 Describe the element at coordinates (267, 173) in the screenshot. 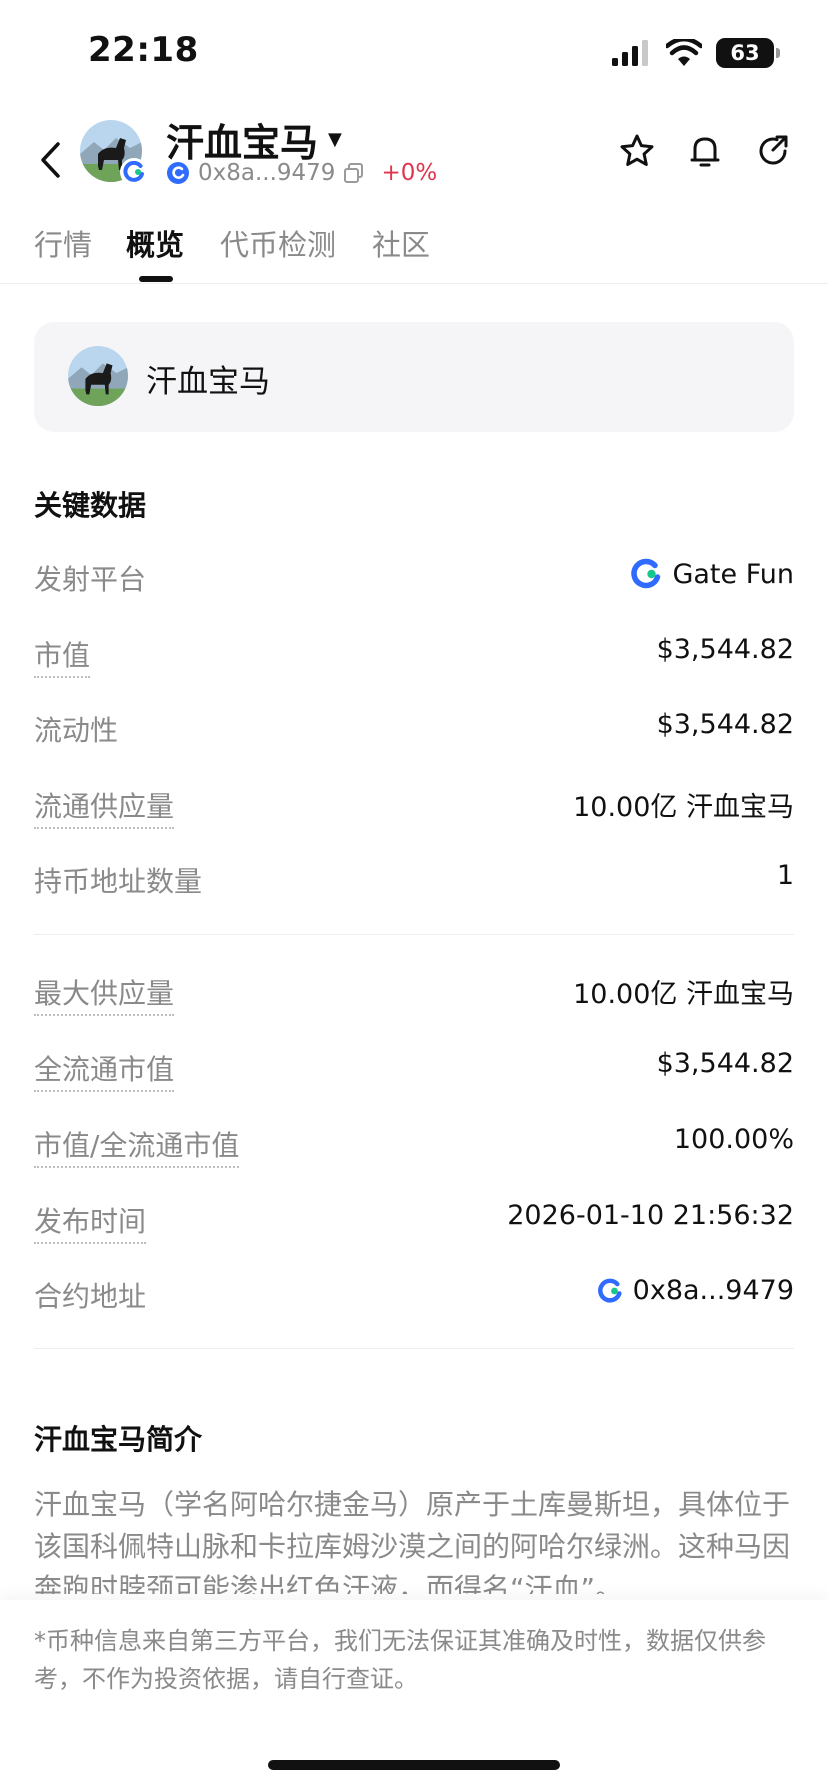

I see `token-address: 0x8a...9479` at that location.